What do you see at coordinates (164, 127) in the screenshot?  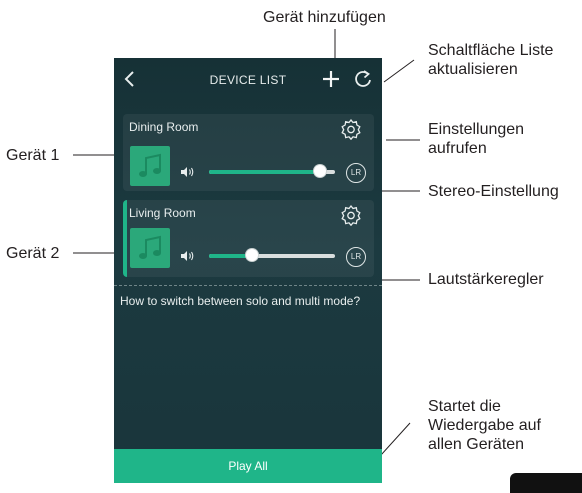 I see `device-name: Dining Room` at bounding box center [164, 127].